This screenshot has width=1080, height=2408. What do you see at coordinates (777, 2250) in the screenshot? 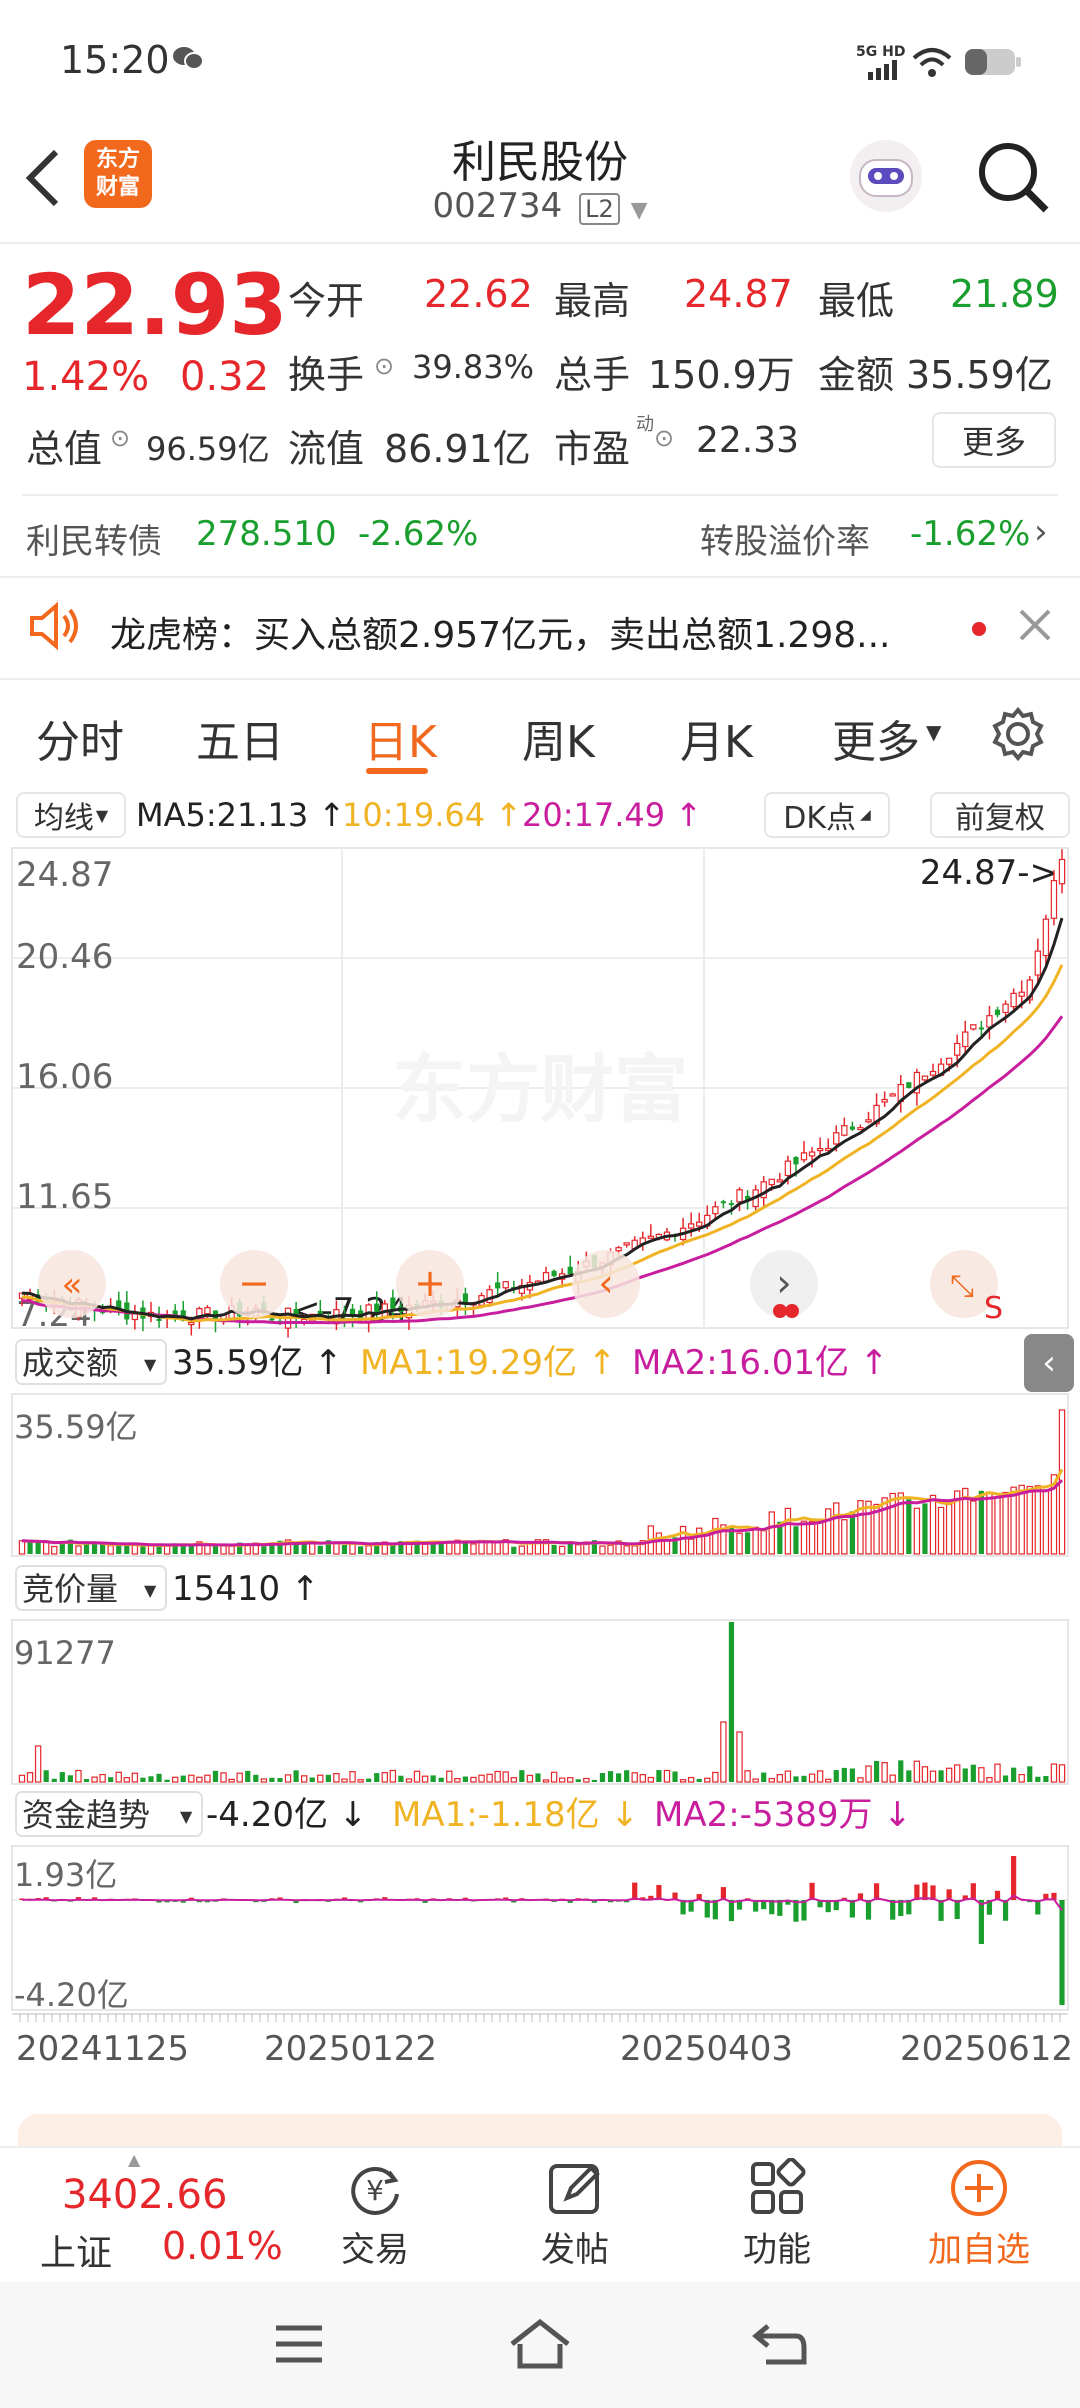
I see `function-label: 功能` at bounding box center [777, 2250].